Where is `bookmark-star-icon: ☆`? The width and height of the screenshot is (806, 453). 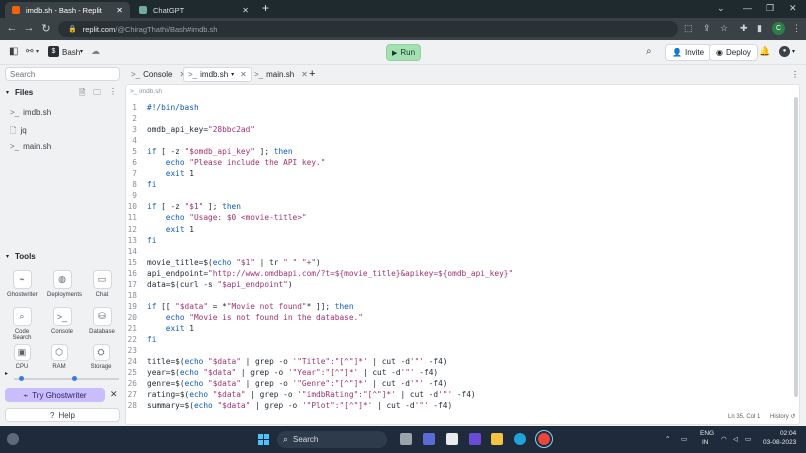
bookmark-star-icon: ☆ is located at coordinates (724, 28).